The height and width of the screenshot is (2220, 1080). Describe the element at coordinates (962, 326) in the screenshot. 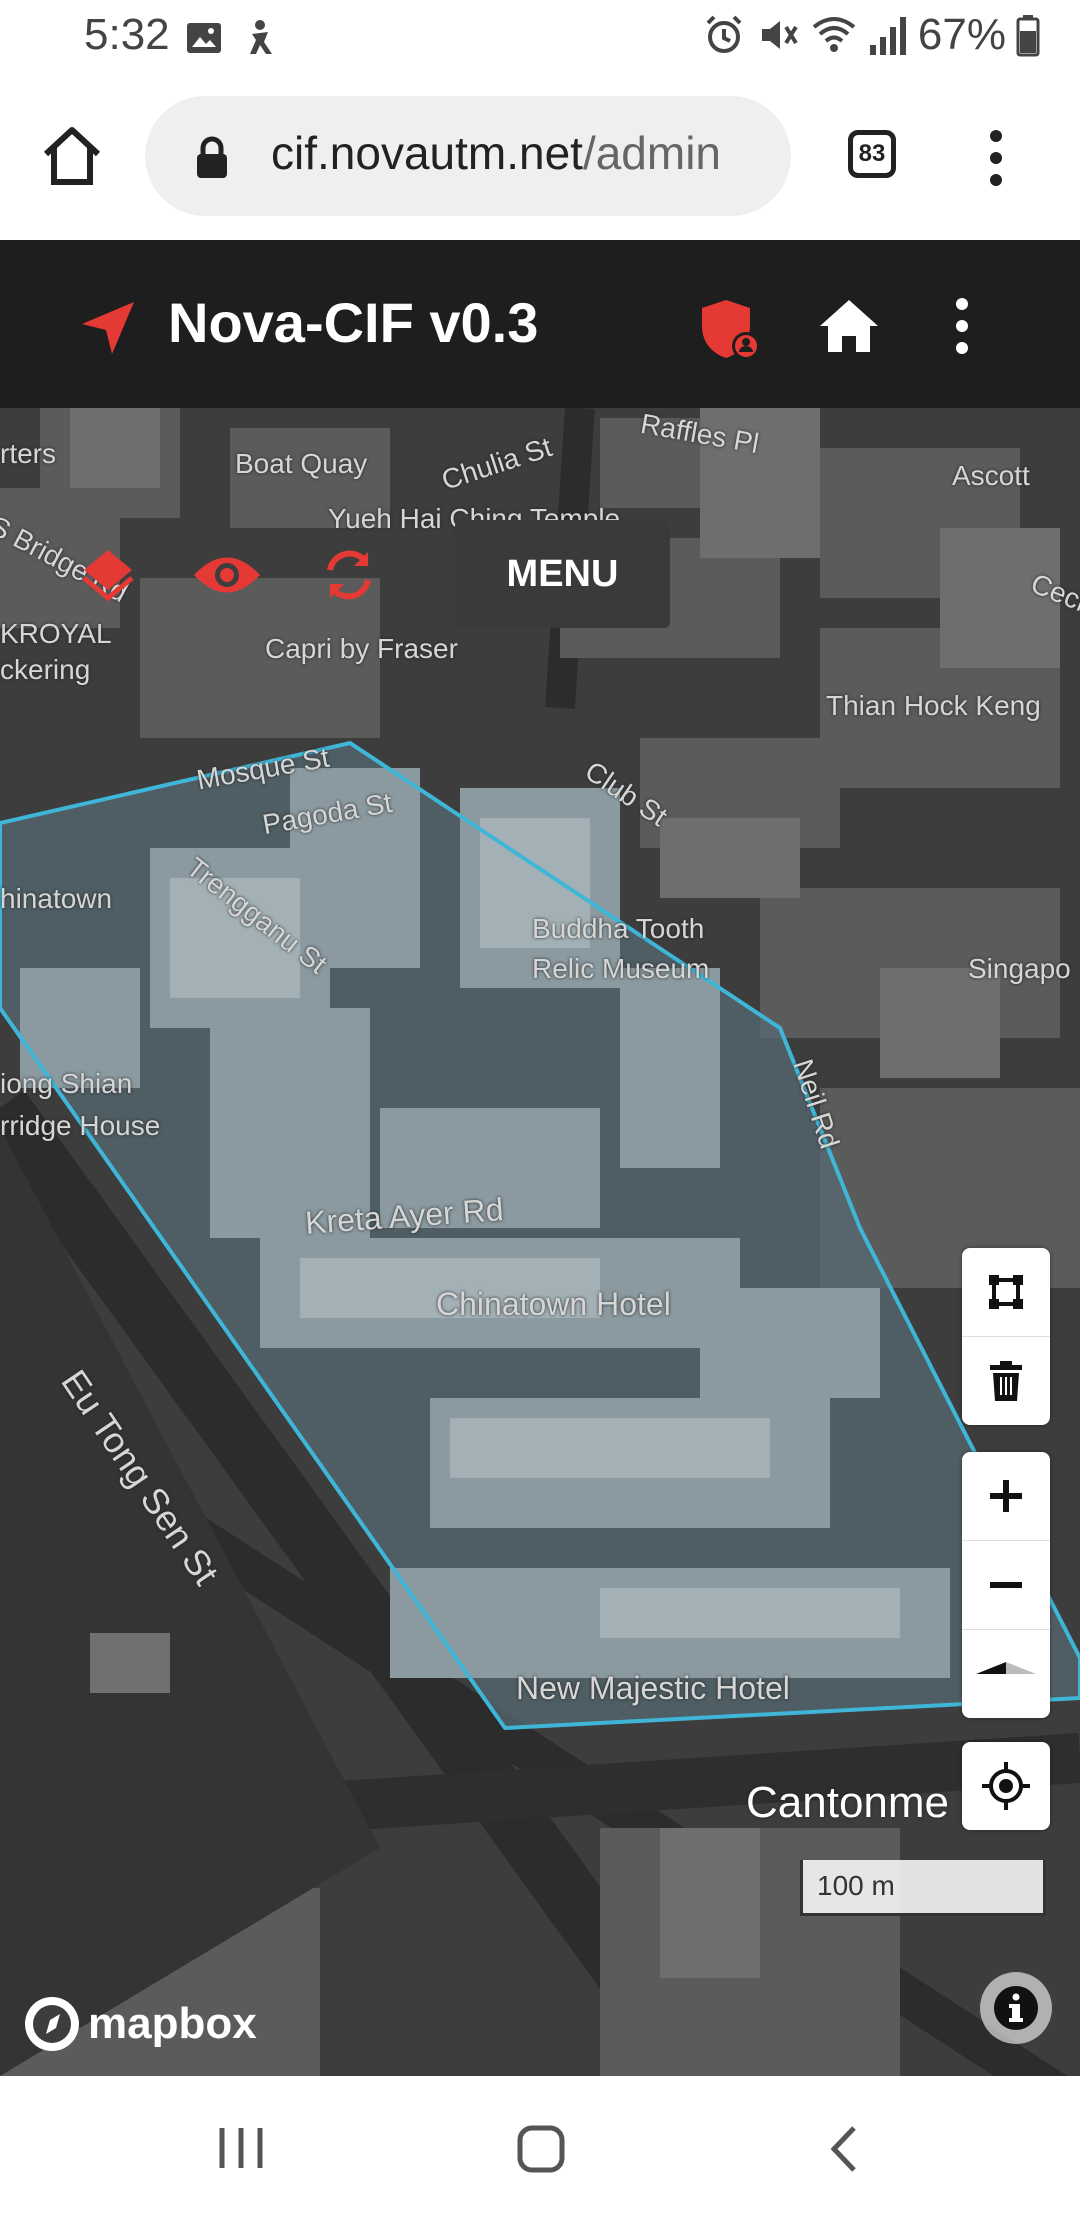

I see `app-menu-icon` at that location.